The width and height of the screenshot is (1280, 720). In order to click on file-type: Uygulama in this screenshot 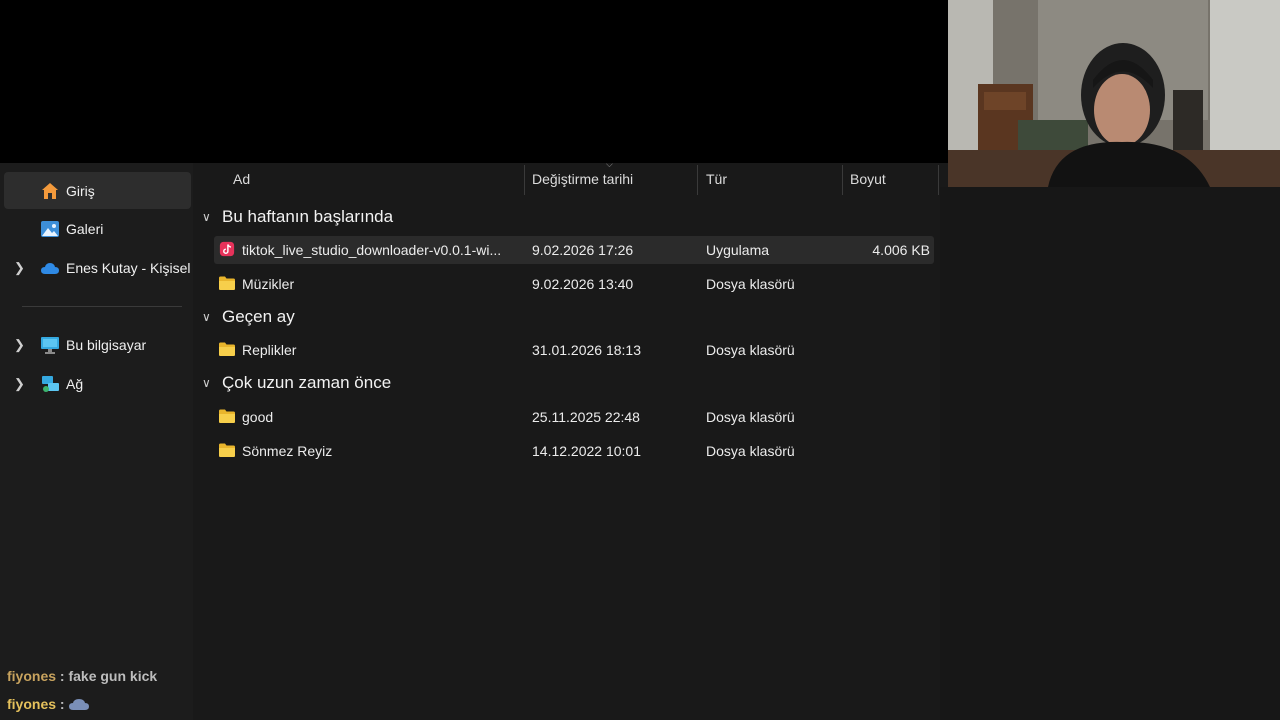, I will do `click(738, 250)`.